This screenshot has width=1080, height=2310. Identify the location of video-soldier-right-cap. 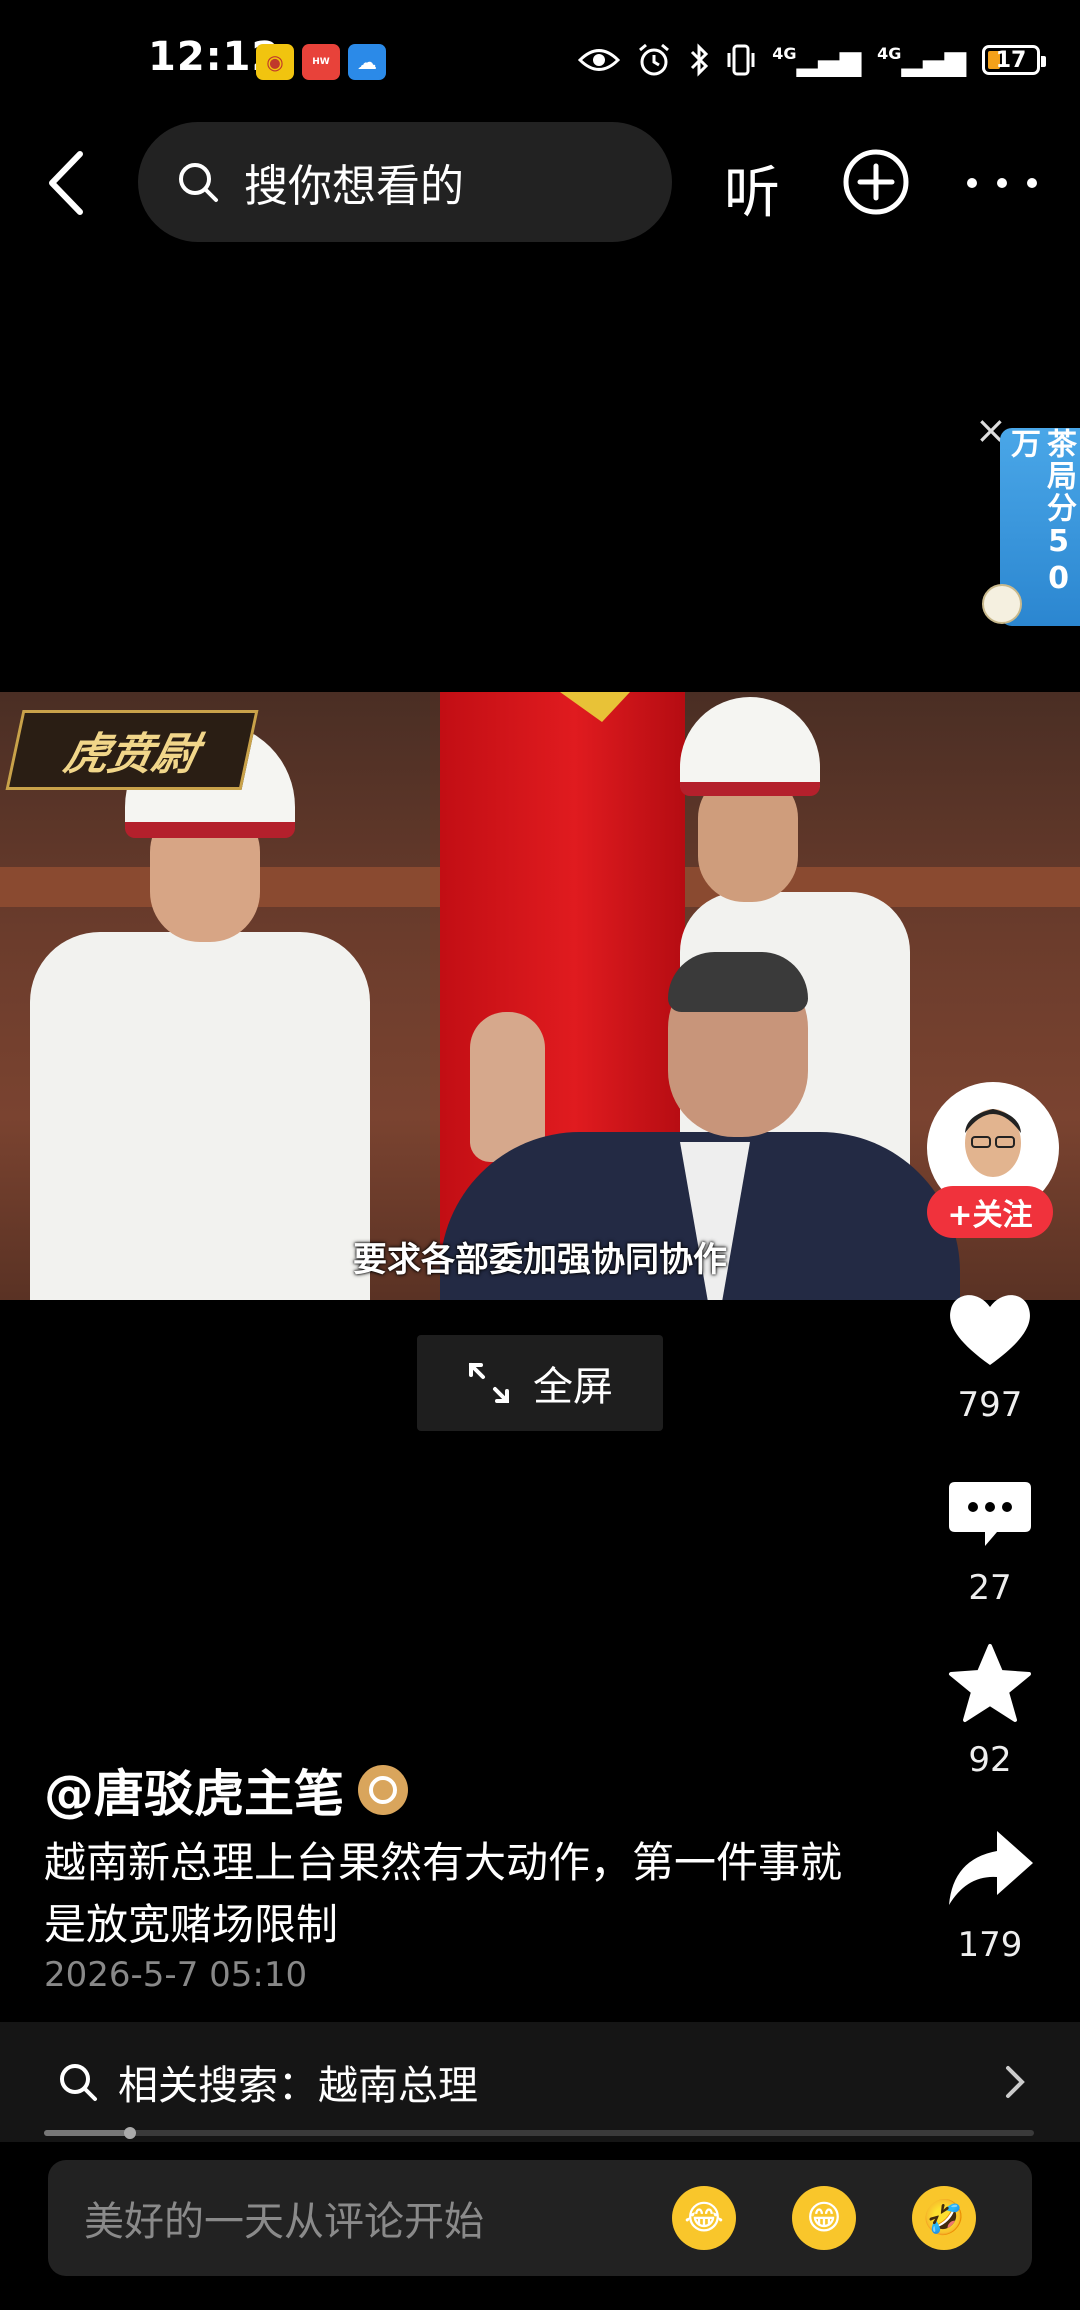
(750, 746).